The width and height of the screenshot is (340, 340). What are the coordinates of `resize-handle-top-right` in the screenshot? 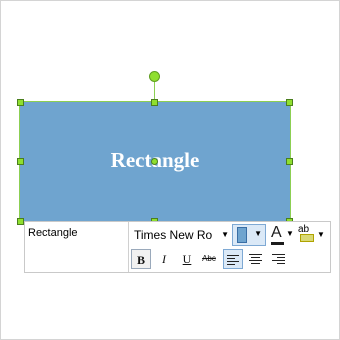 It's located at (289, 102).